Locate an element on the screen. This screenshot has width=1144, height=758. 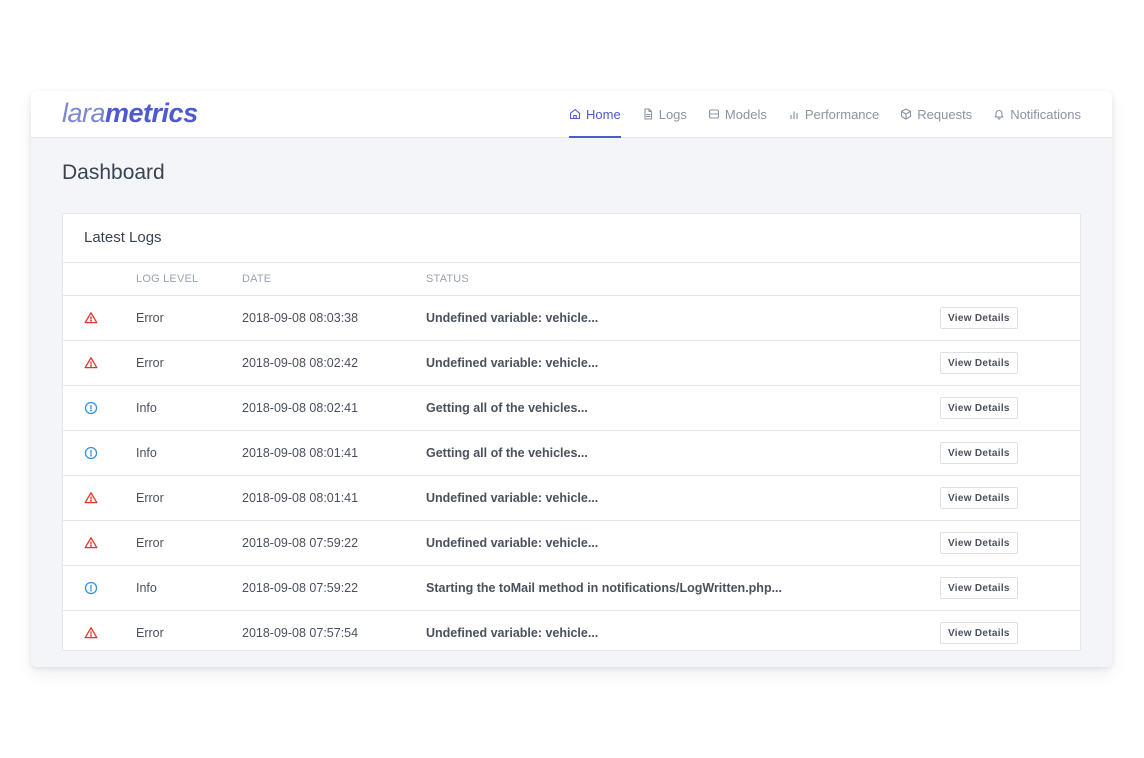
nav-item-performance: Performance is located at coordinates (833, 114).